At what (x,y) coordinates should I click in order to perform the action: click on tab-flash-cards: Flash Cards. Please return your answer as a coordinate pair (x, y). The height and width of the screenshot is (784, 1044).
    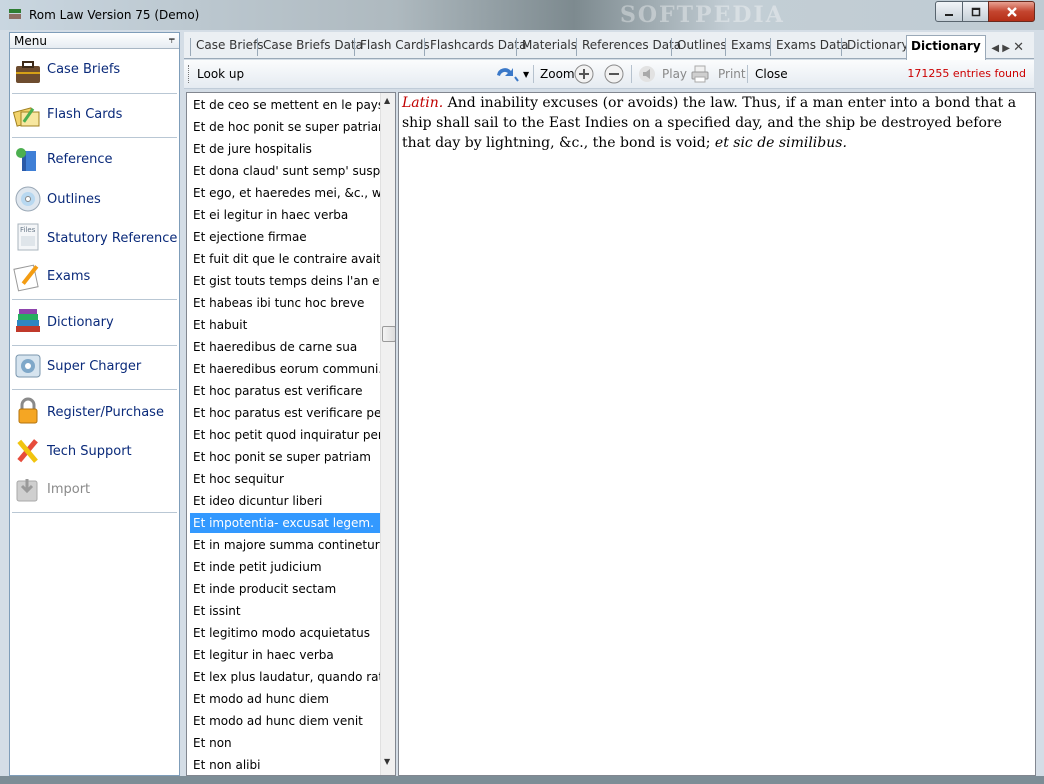
    Looking at the image, I should click on (394, 47).